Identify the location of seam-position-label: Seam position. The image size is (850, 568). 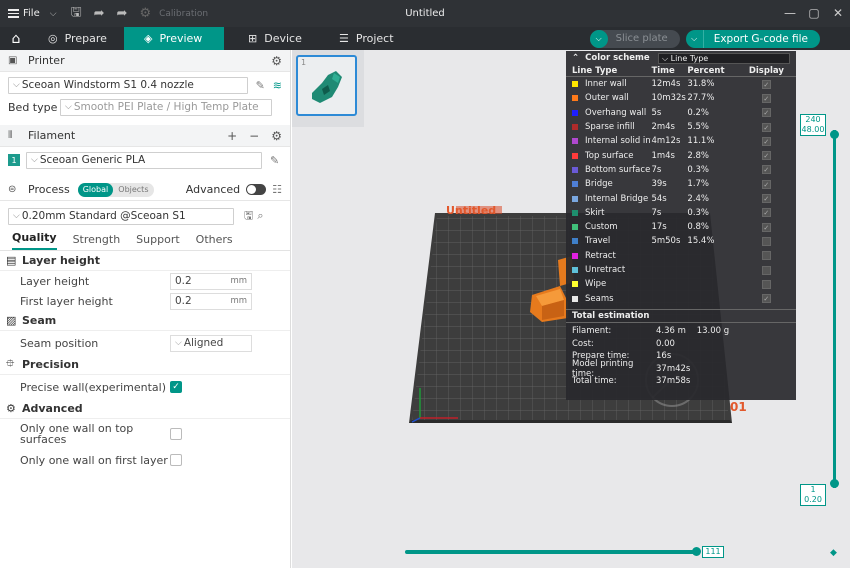
(59, 343).